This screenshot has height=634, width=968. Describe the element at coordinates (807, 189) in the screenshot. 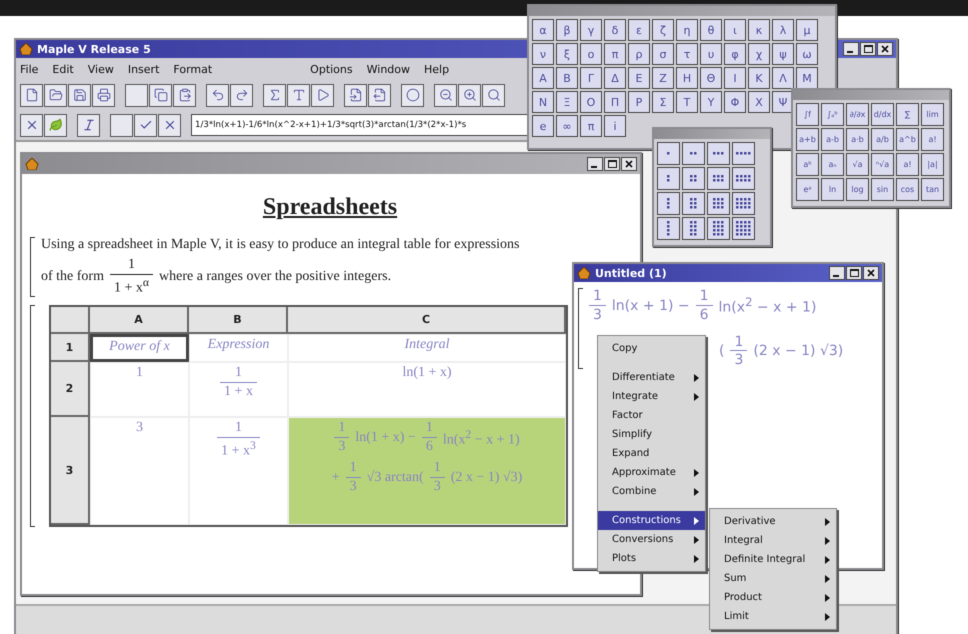

I see `template-button: eᵃ` at that location.